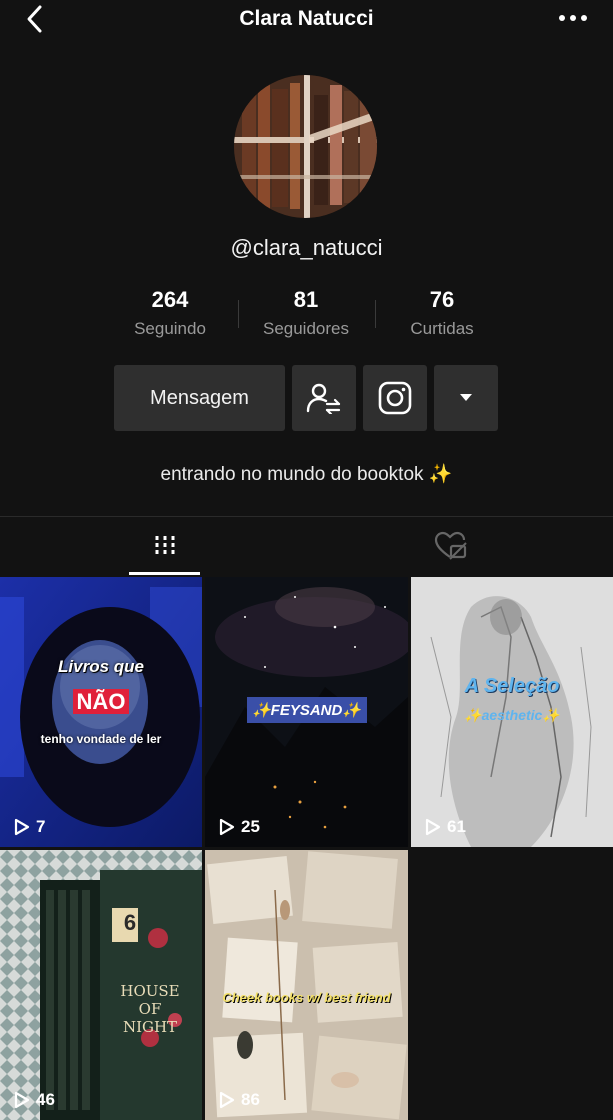 Image resolution: width=613 pixels, height=1120 pixels. Describe the element at coordinates (573, 18) in the screenshot. I see `more-options-button` at that location.